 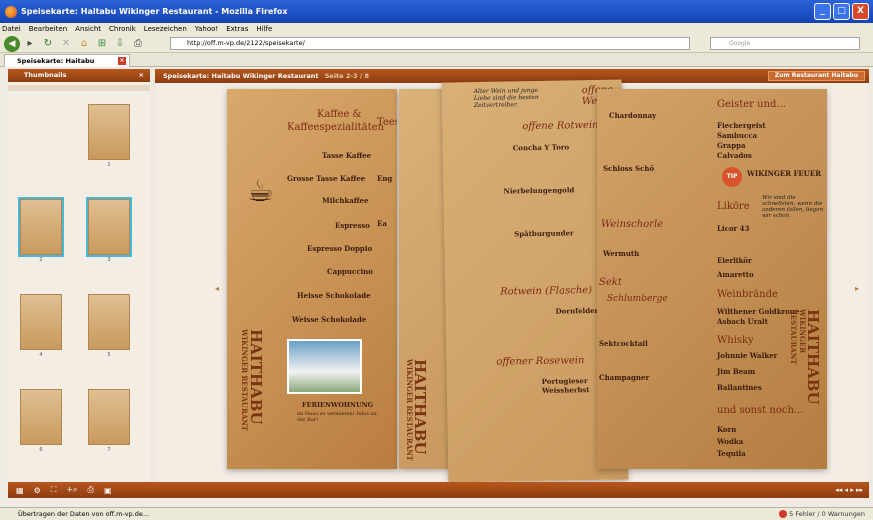 I want to click on heading-teesp: Teesp, so click(x=387, y=122).